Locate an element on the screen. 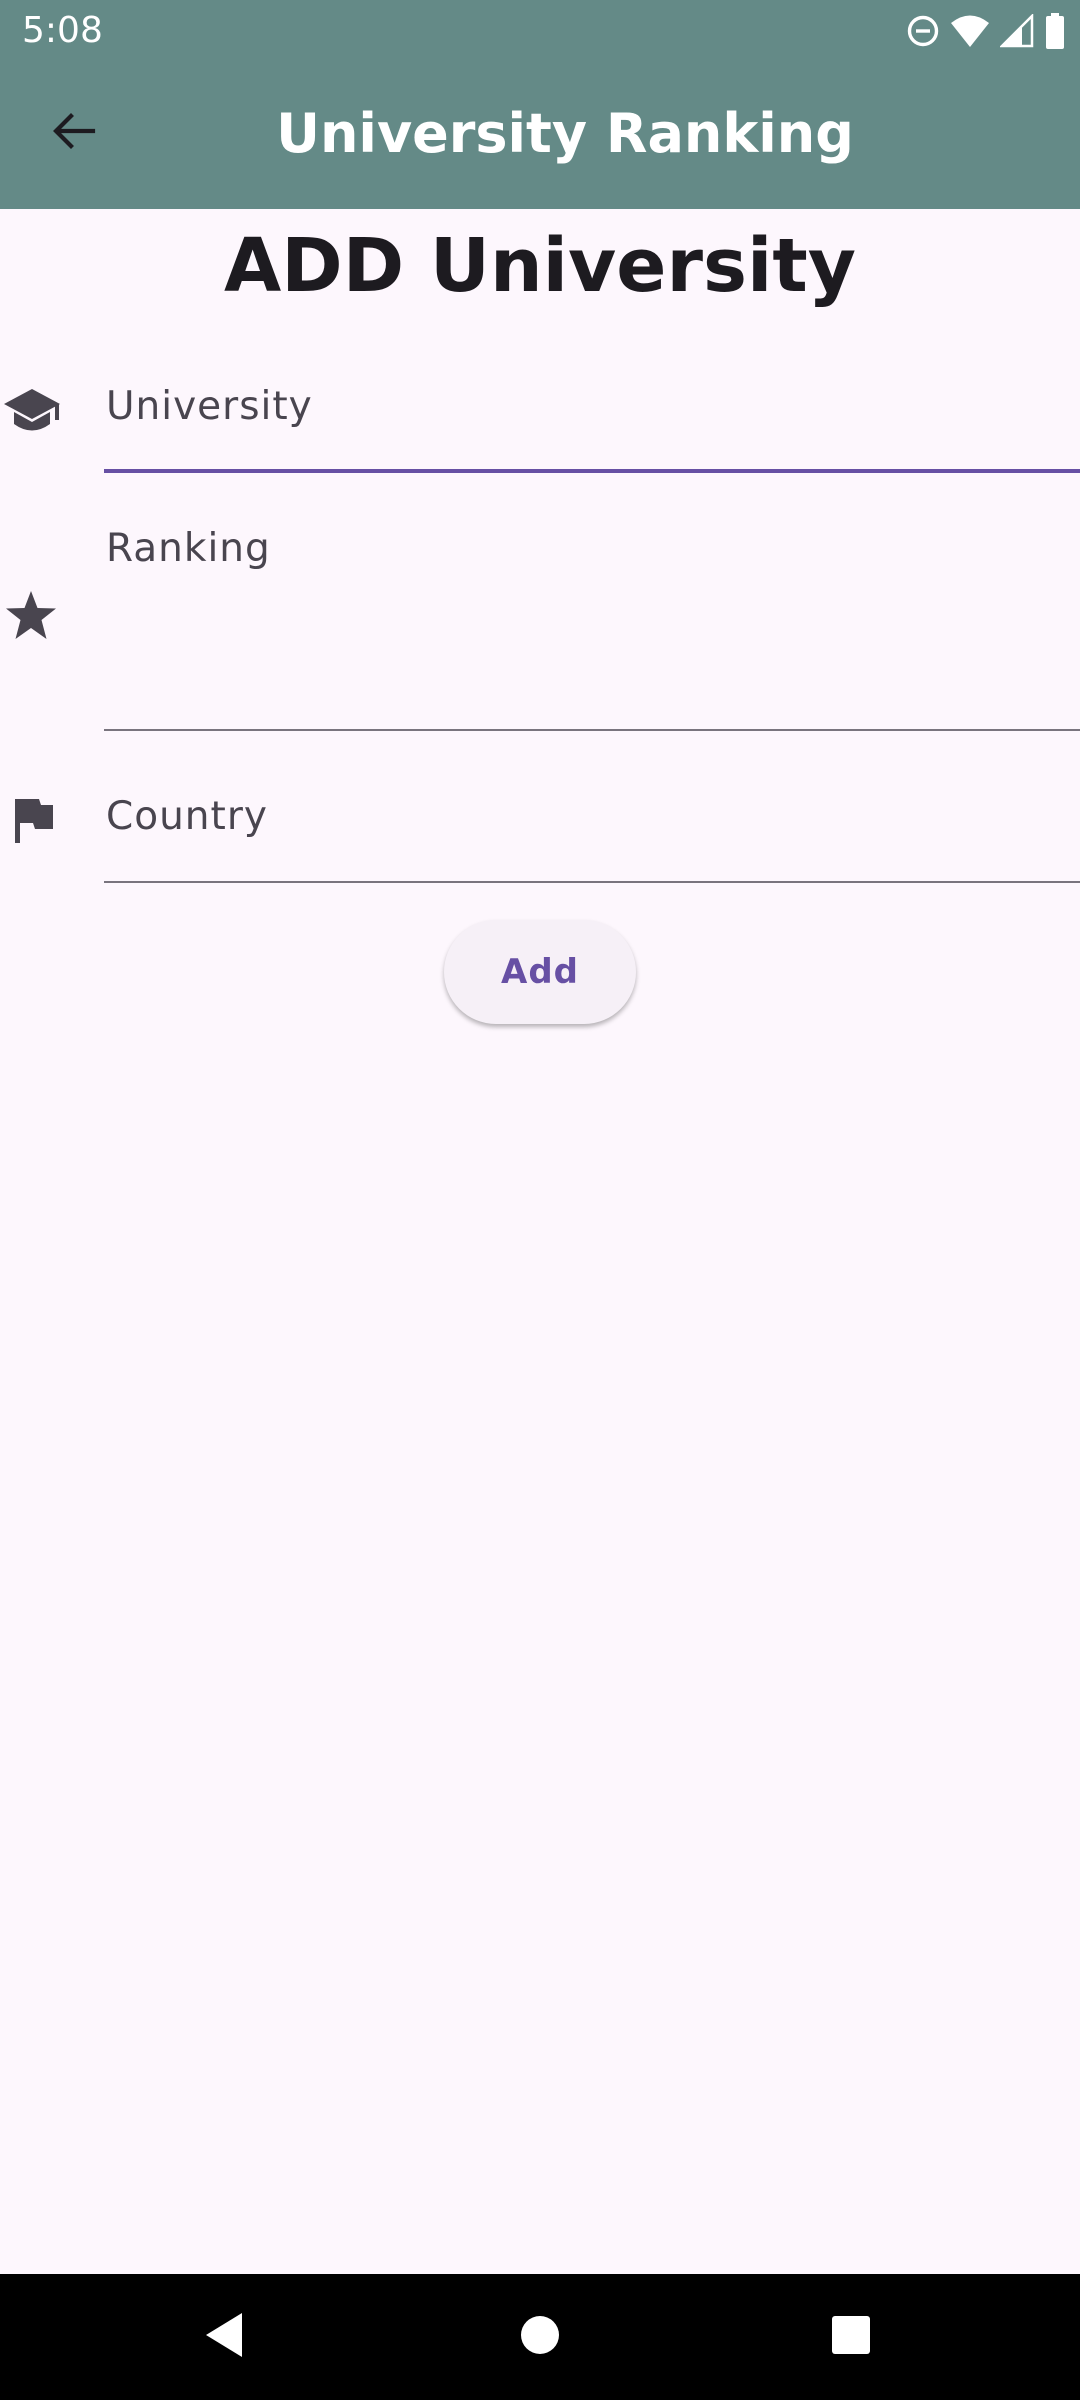  university-field-label: University is located at coordinates (209, 406).